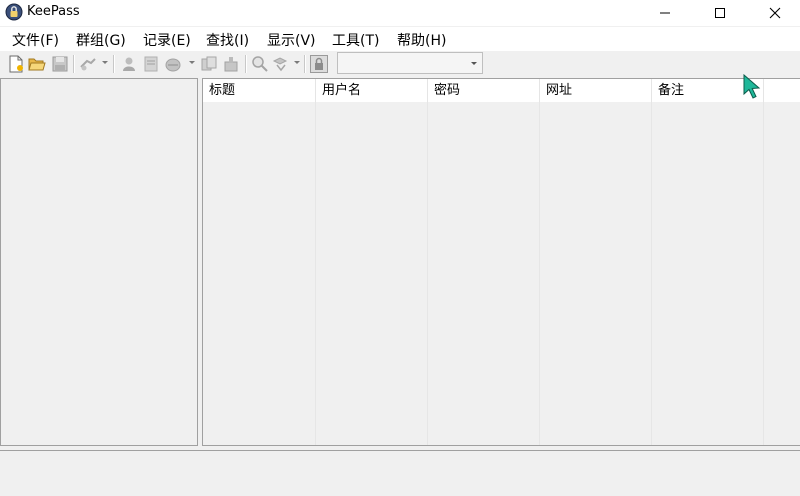 This screenshot has height=496, width=800. I want to click on edit-entry-icon, so click(151, 64).